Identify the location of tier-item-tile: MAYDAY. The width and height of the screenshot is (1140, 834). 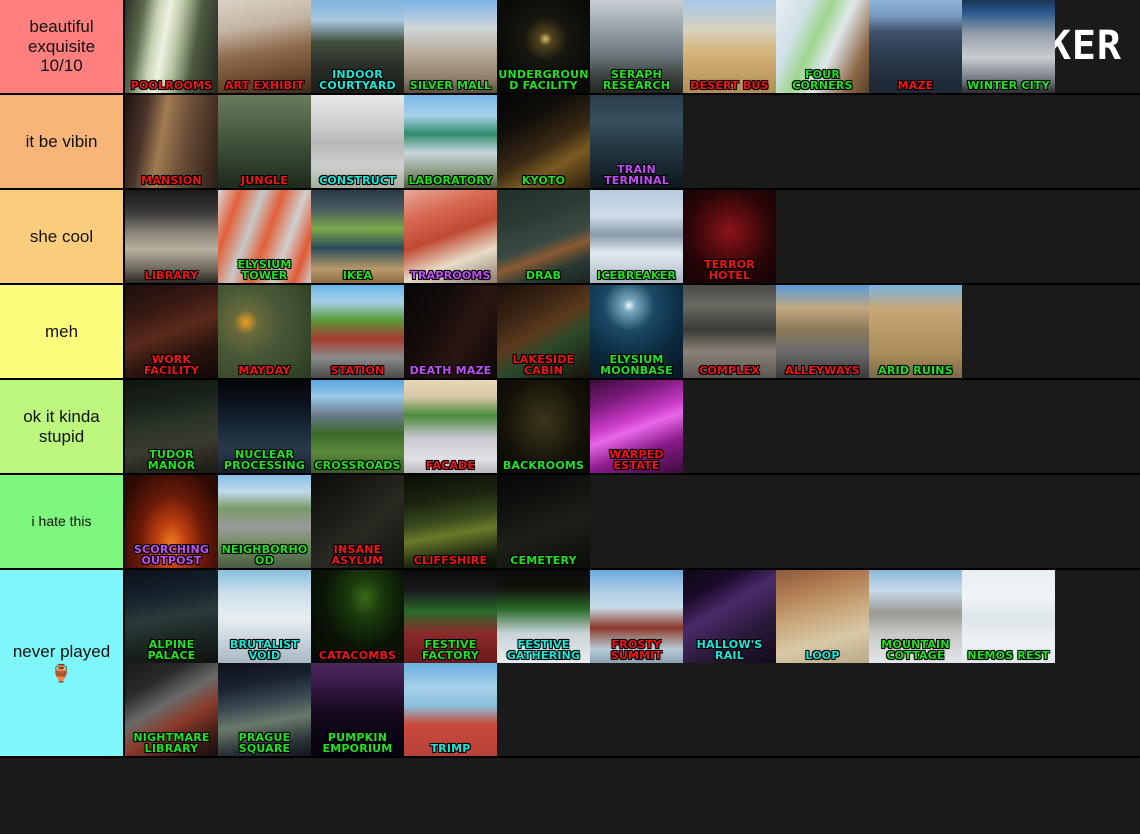
(264, 331).